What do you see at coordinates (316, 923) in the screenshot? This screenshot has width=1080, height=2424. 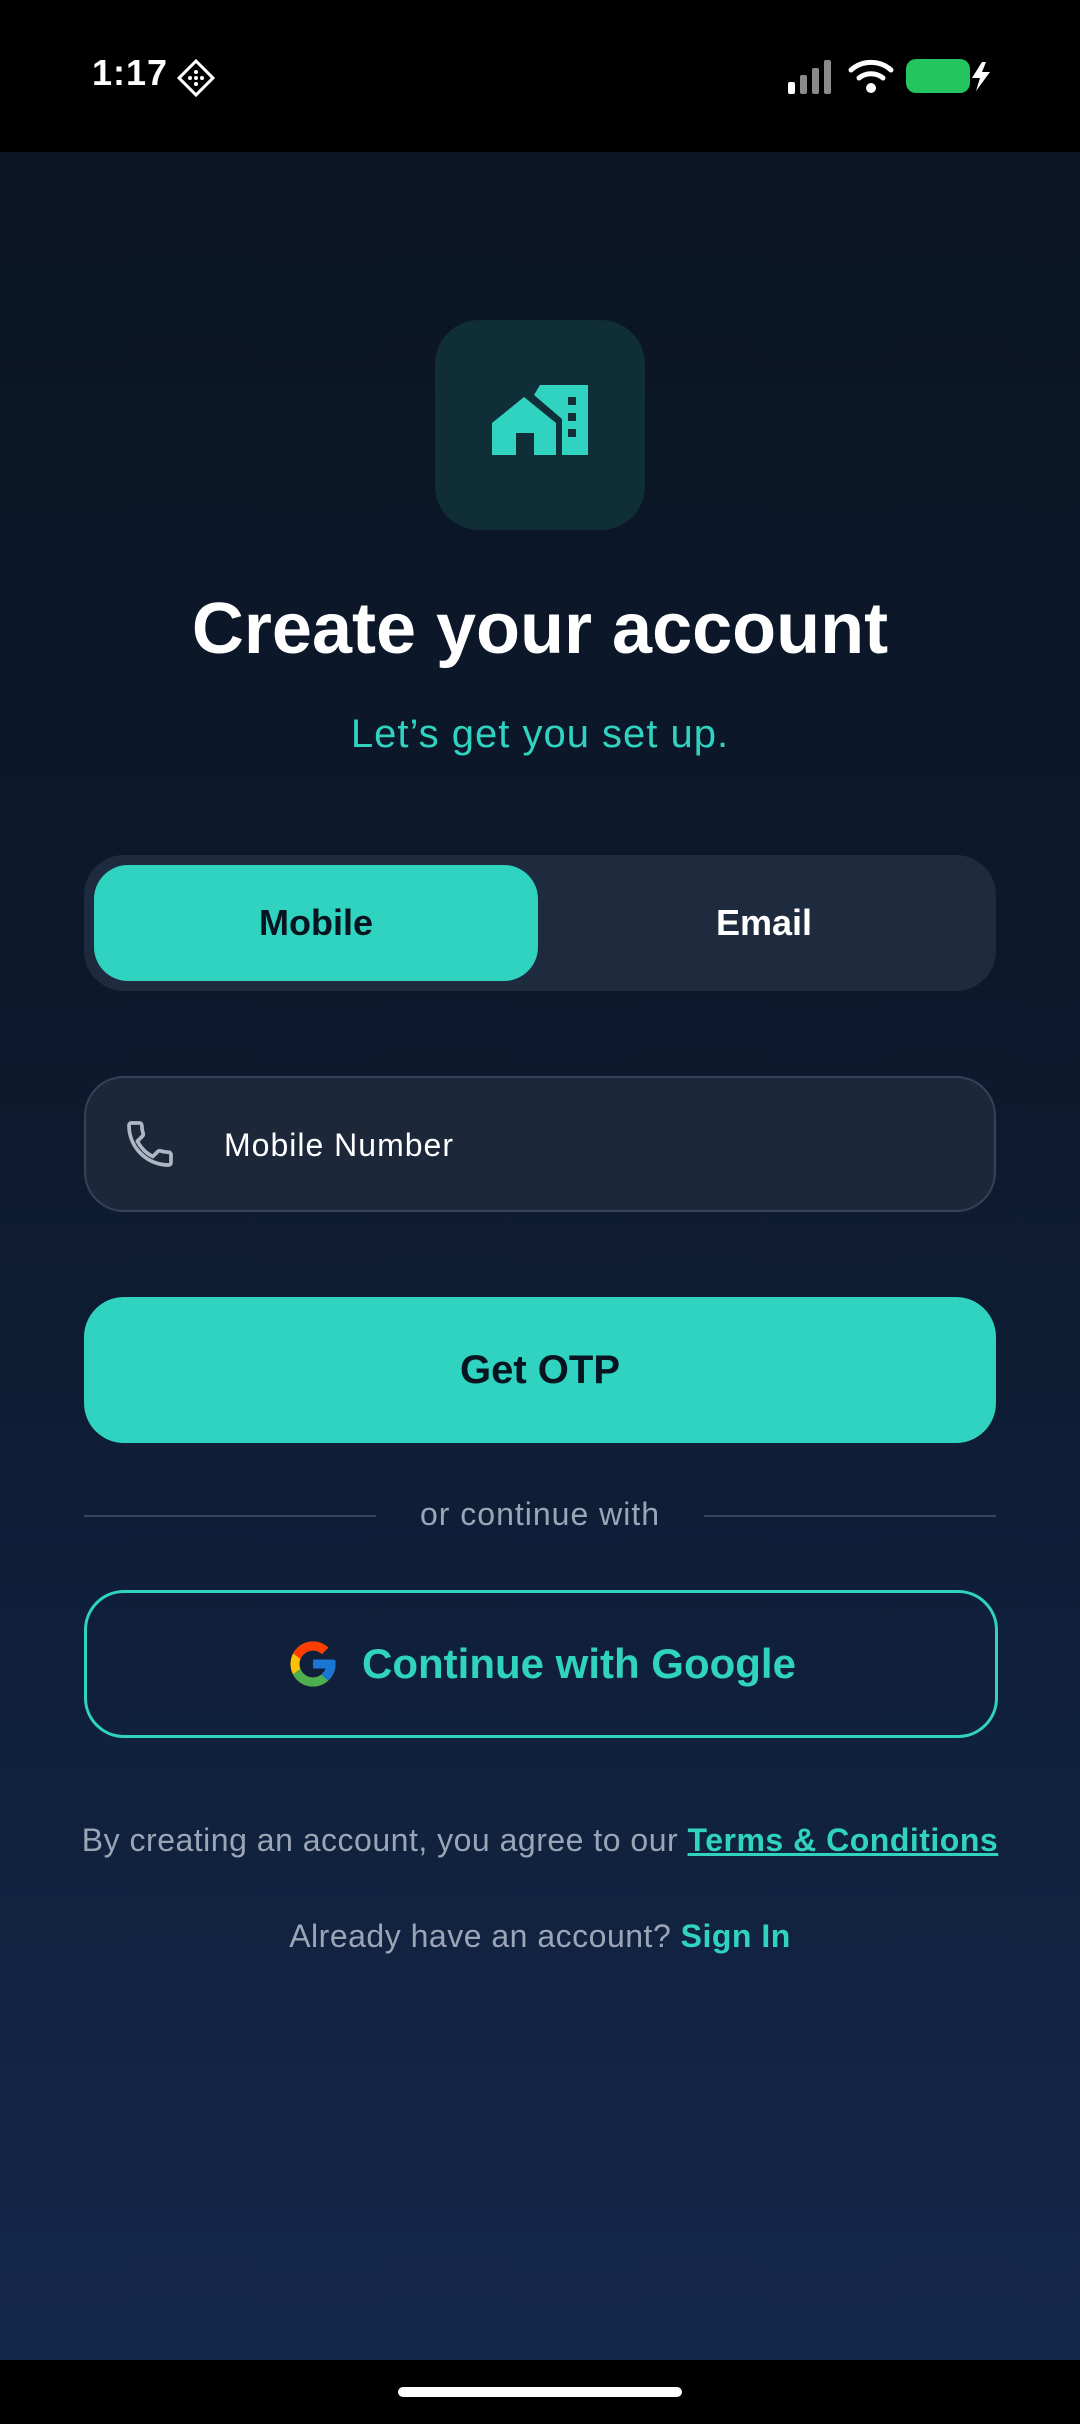 I see `tab-mobile: Mobile` at bounding box center [316, 923].